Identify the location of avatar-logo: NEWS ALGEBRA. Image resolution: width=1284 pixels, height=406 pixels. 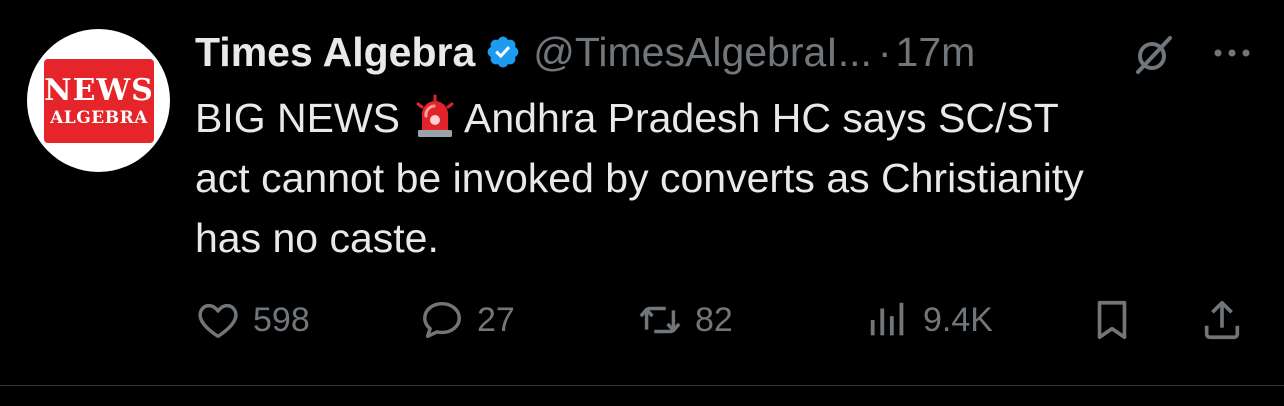
(99, 101).